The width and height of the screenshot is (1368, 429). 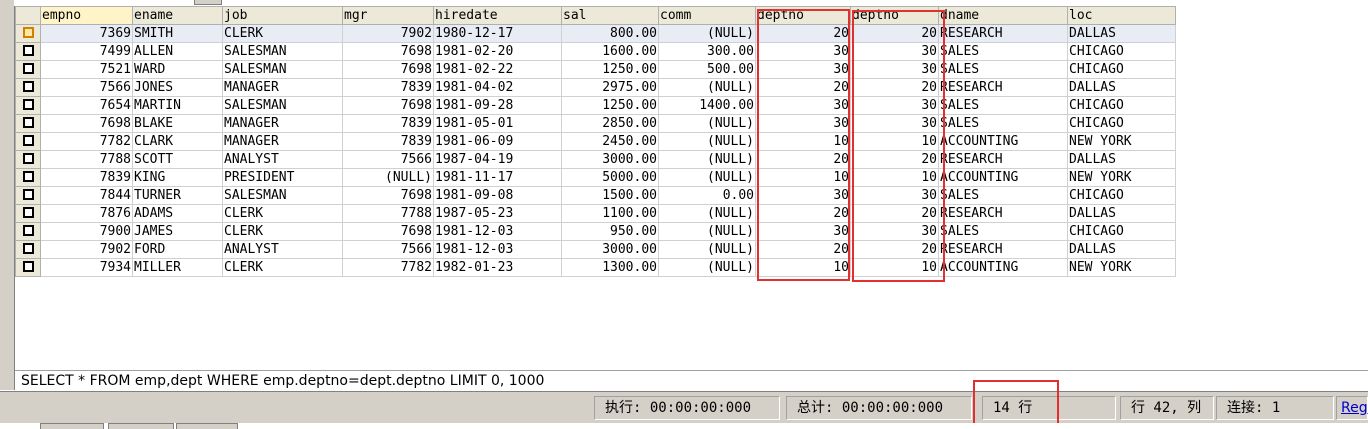 I want to click on cell-empno: 7698, so click(x=86, y=123).